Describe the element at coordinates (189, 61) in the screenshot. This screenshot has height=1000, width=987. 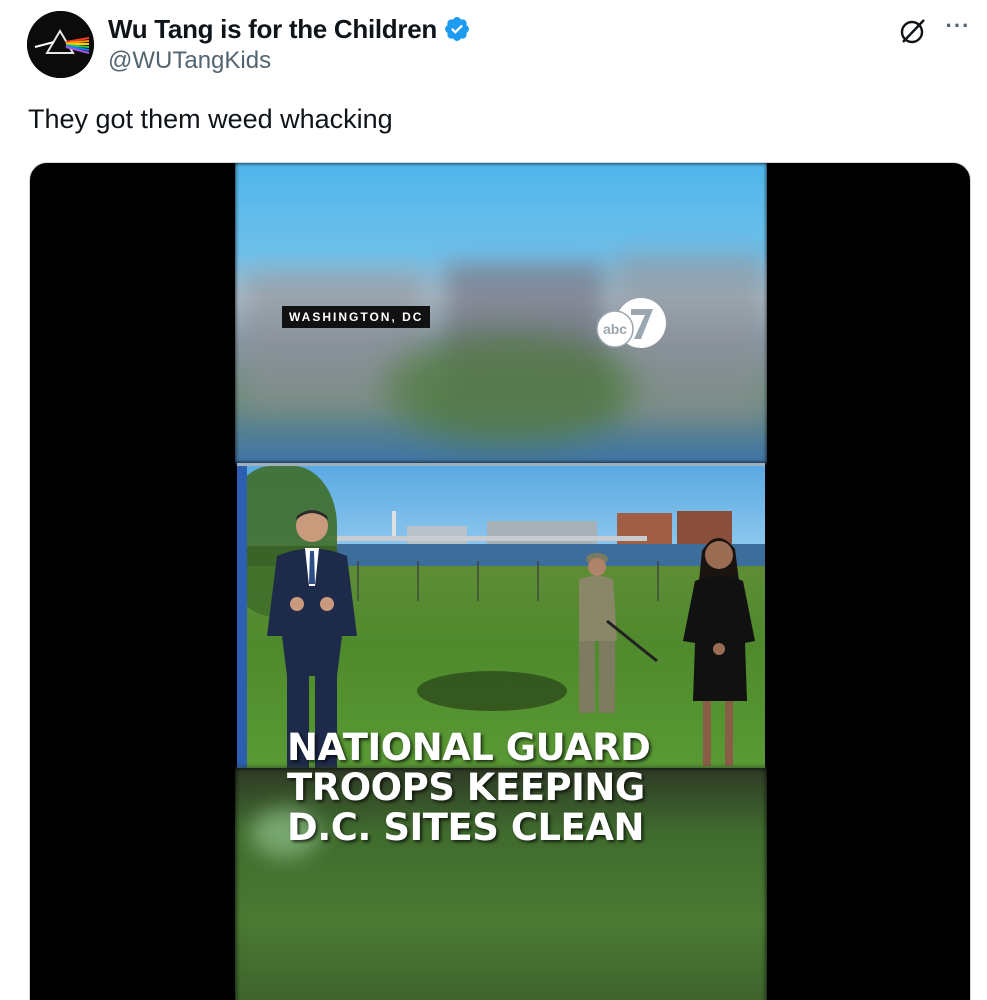
I see `author-handle: @WUTangKids` at that location.